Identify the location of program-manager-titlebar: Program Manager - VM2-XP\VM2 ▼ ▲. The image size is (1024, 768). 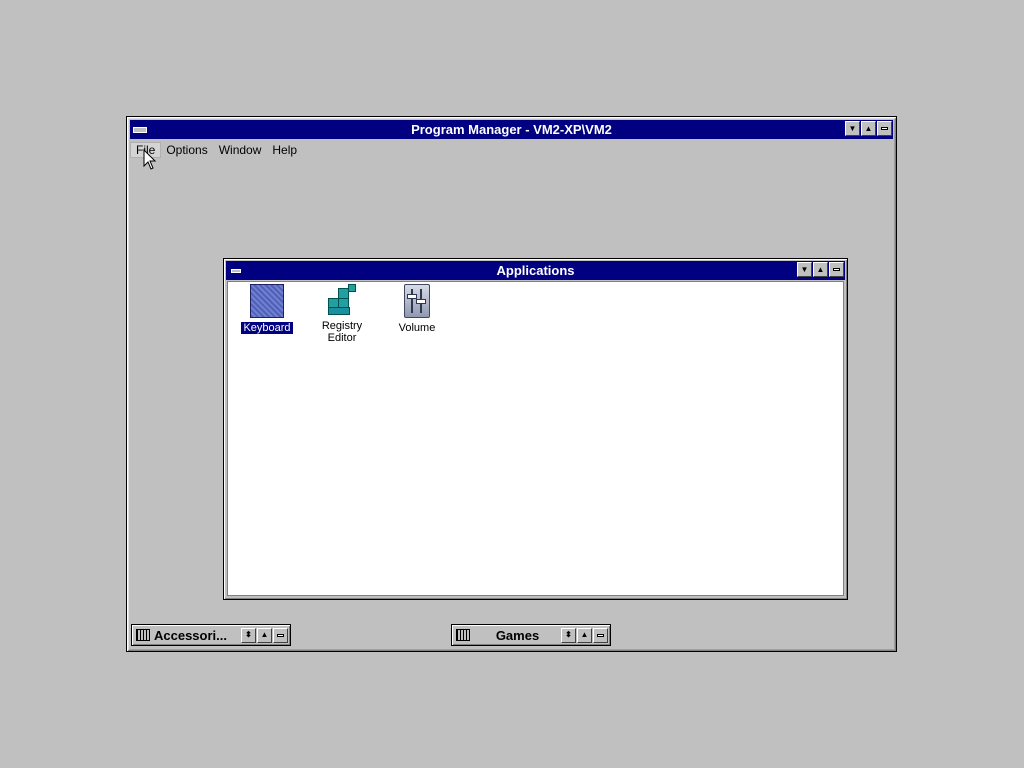
(511, 129).